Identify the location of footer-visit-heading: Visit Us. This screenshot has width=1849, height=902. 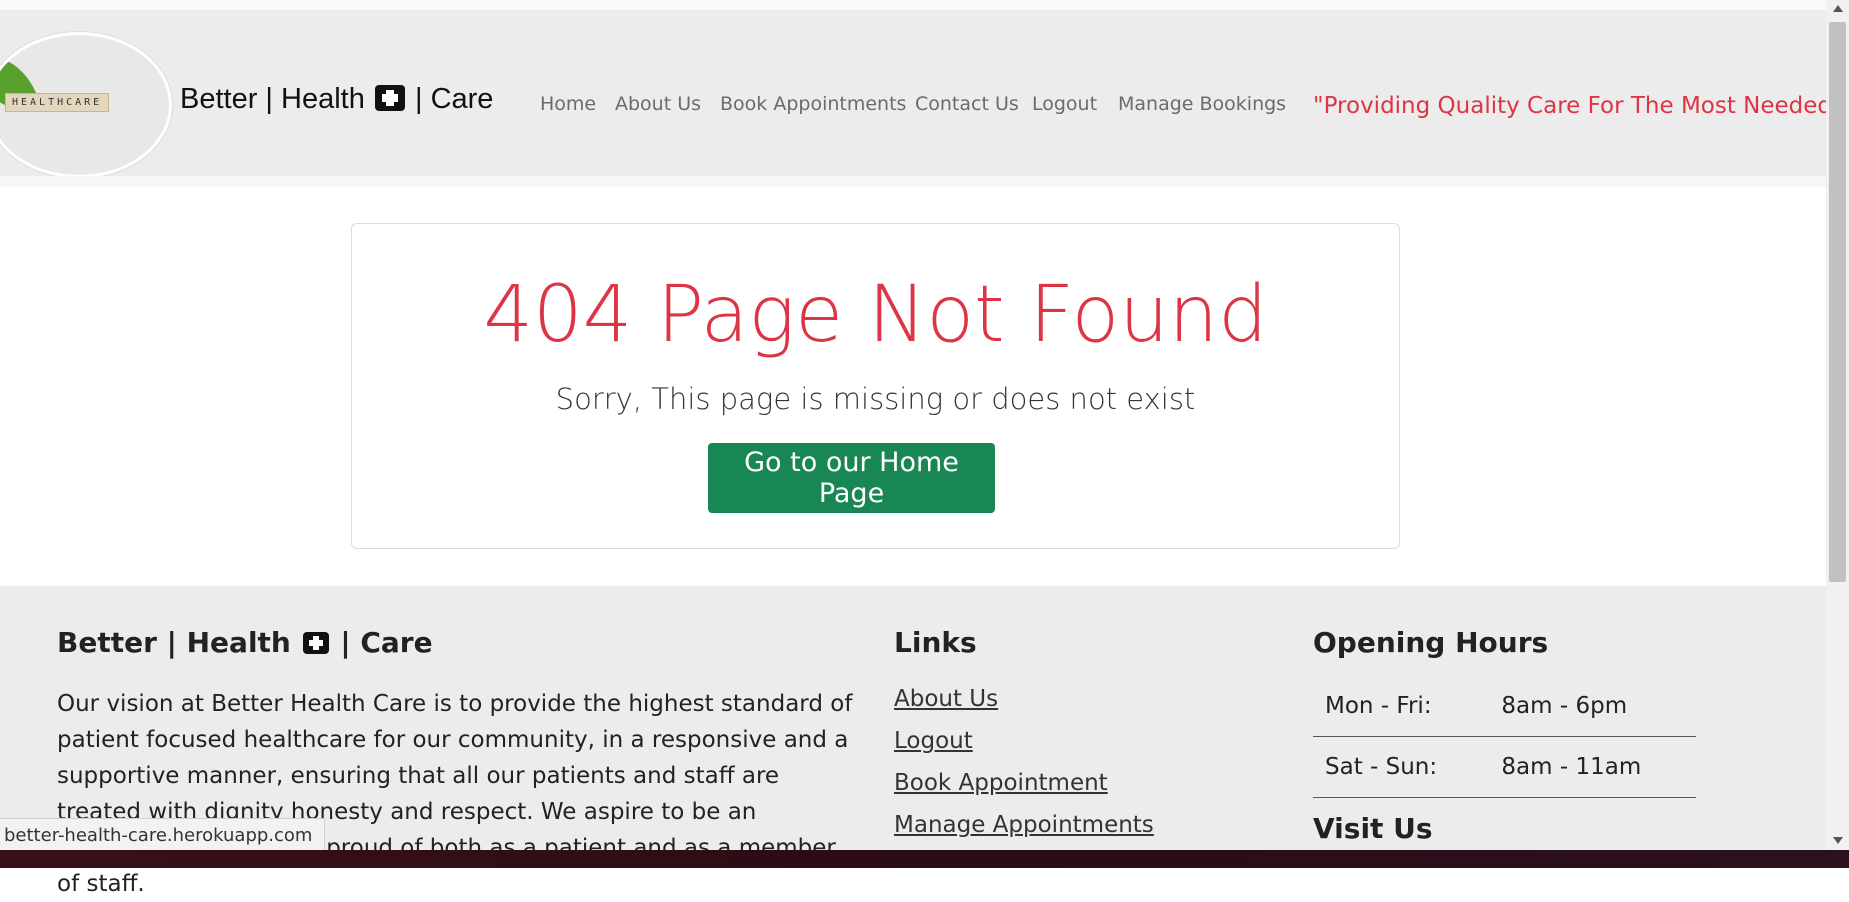
(1373, 828).